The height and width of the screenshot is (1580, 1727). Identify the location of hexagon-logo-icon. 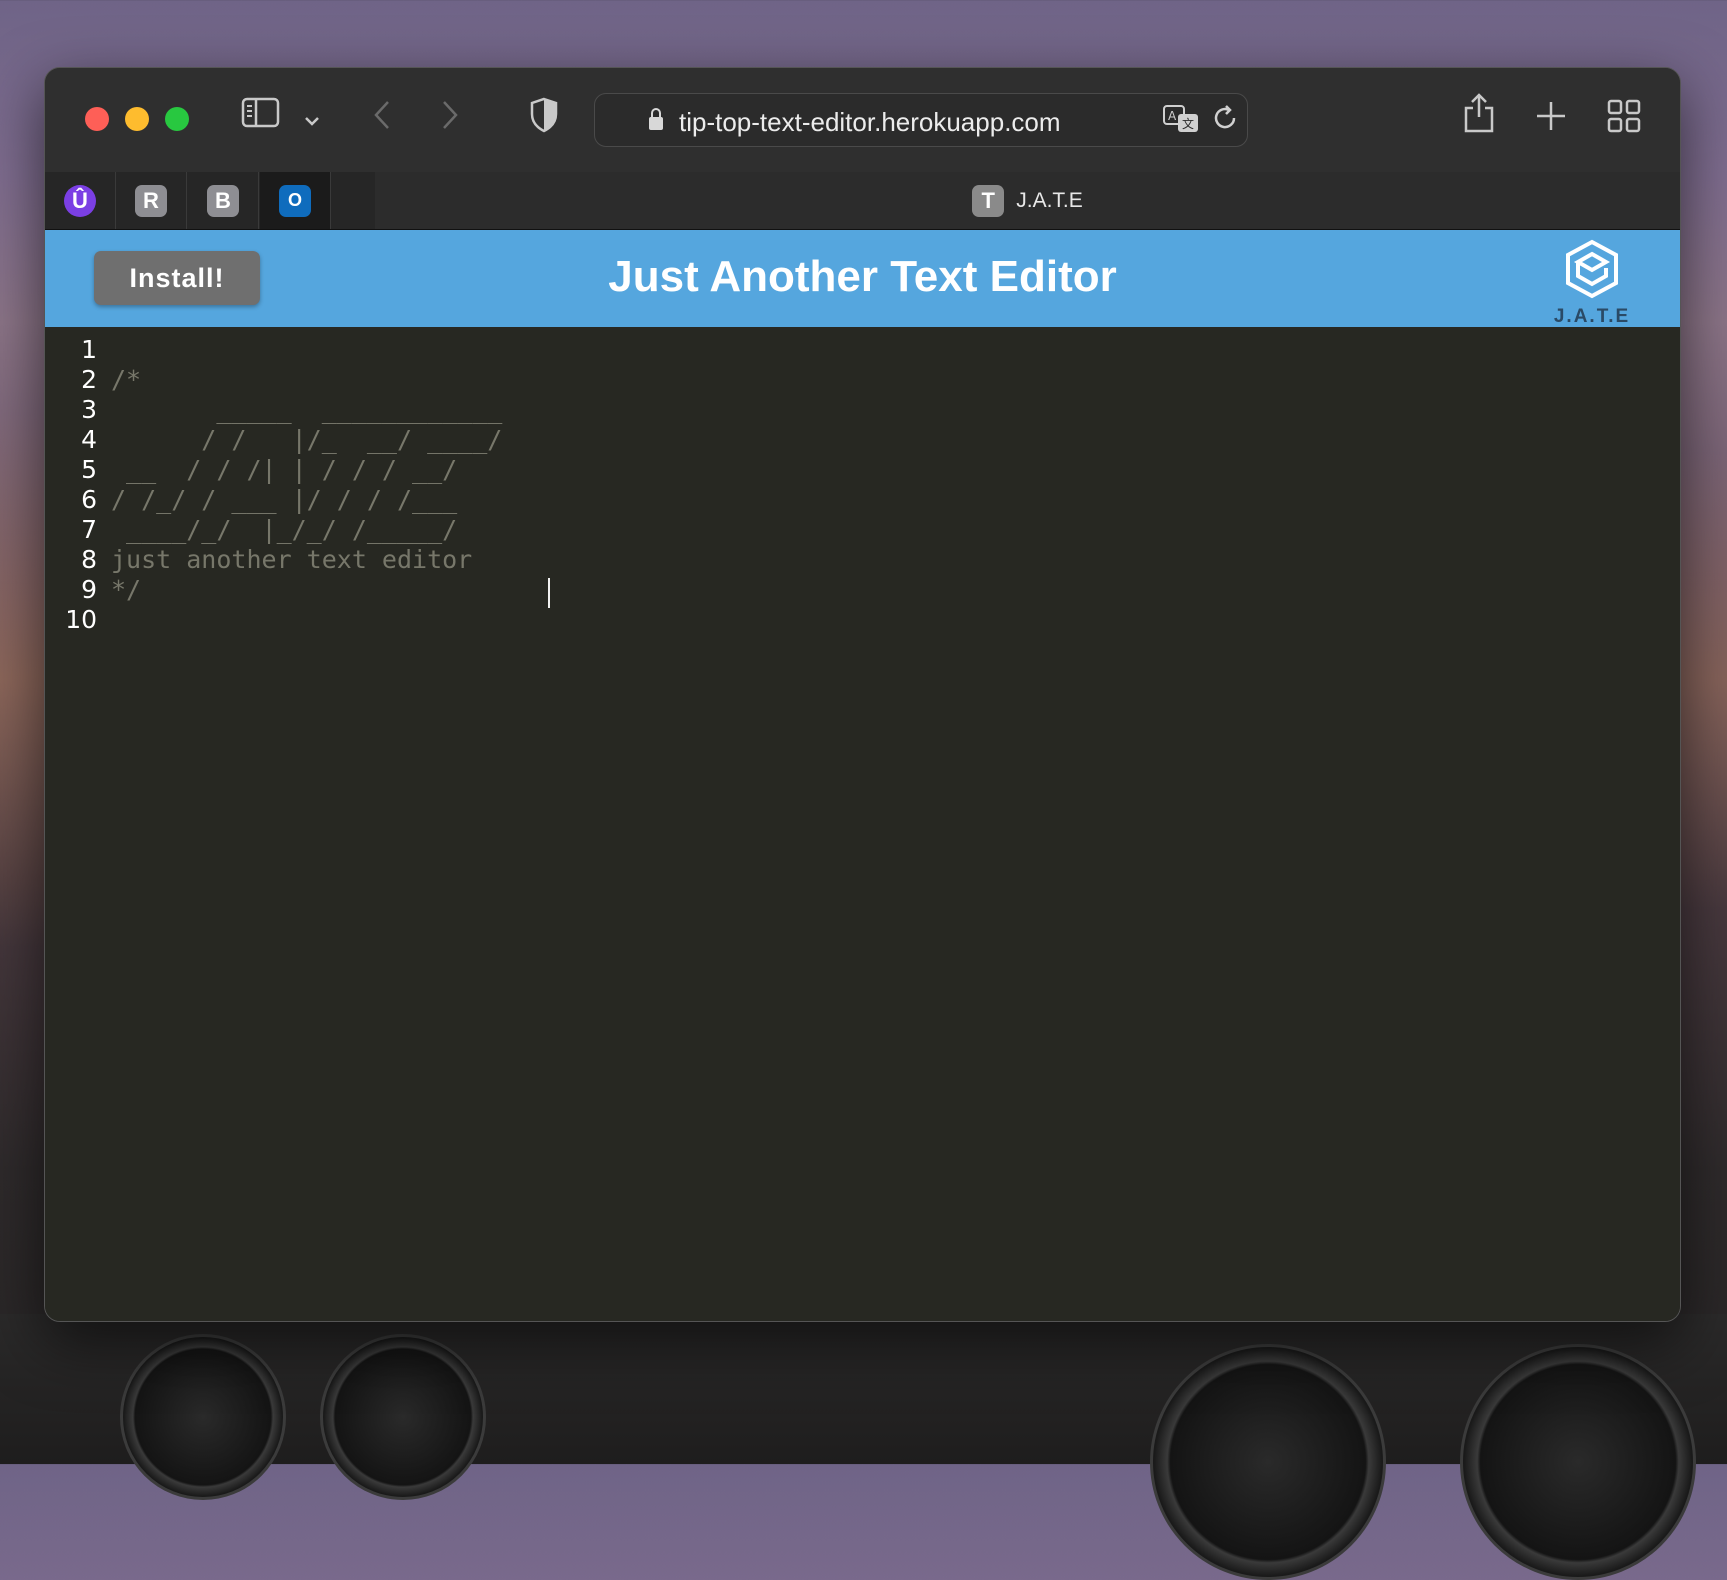
(1592, 269).